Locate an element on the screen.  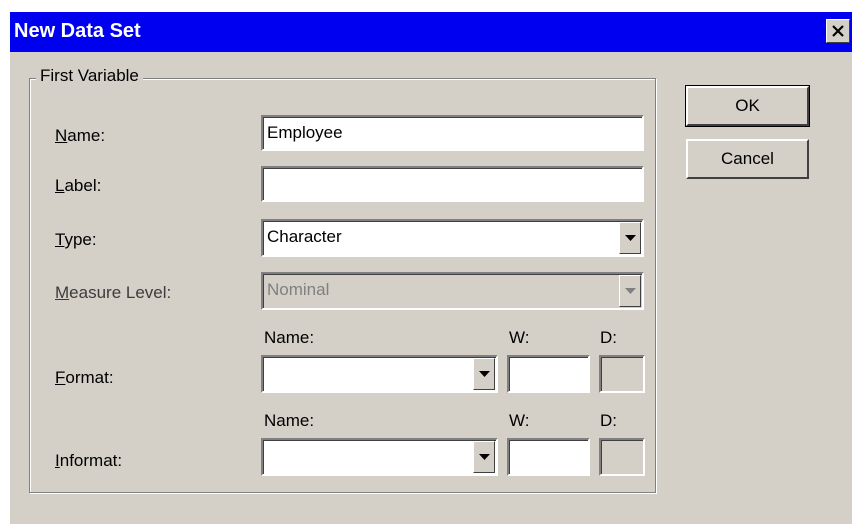
type-select: Character is located at coordinates (452, 238).